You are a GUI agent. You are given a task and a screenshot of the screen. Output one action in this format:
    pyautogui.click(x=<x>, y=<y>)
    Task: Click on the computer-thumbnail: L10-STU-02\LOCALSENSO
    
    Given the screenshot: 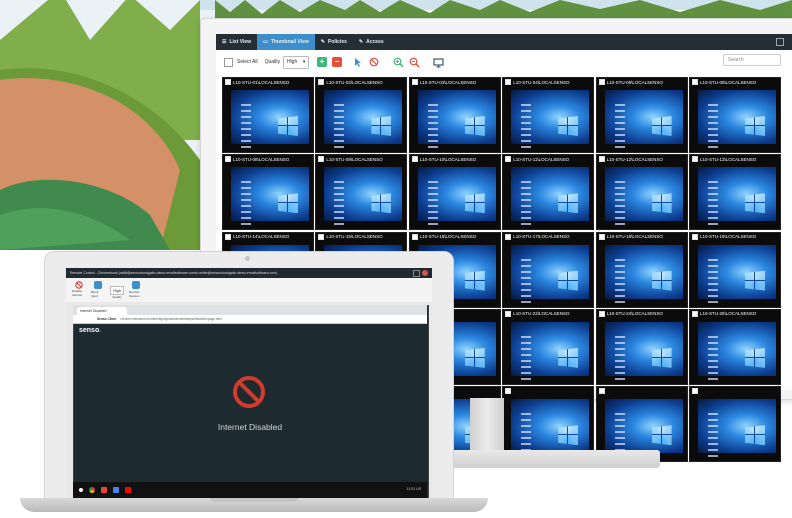 What is the action you would take?
    pyautogui.click(x=361, y=115)
    